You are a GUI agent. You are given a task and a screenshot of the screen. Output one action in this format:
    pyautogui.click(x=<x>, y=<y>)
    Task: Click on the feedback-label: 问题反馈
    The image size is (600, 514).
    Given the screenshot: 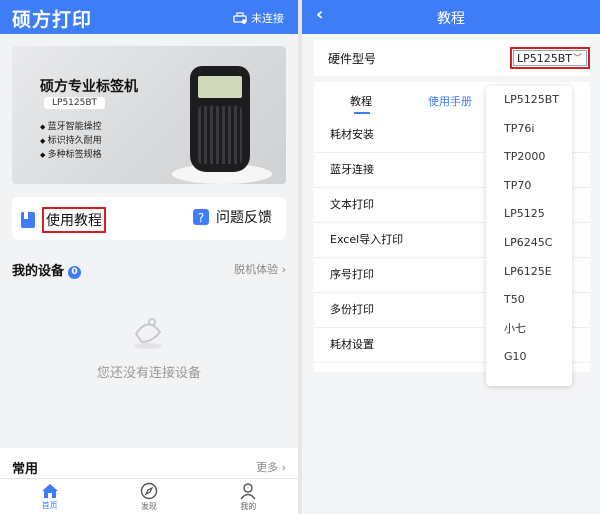 What is the action you would take?
    pyautogui.click(x=244, y=218)
    